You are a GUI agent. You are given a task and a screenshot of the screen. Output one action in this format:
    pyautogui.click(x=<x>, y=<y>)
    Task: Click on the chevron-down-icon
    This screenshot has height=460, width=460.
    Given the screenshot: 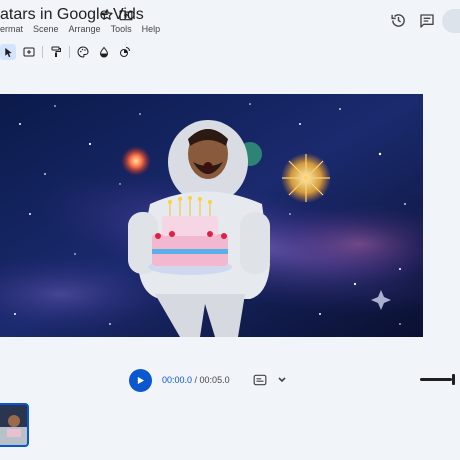 What is the action you would take?
    pyautogui.click(x=282, y=380)
    